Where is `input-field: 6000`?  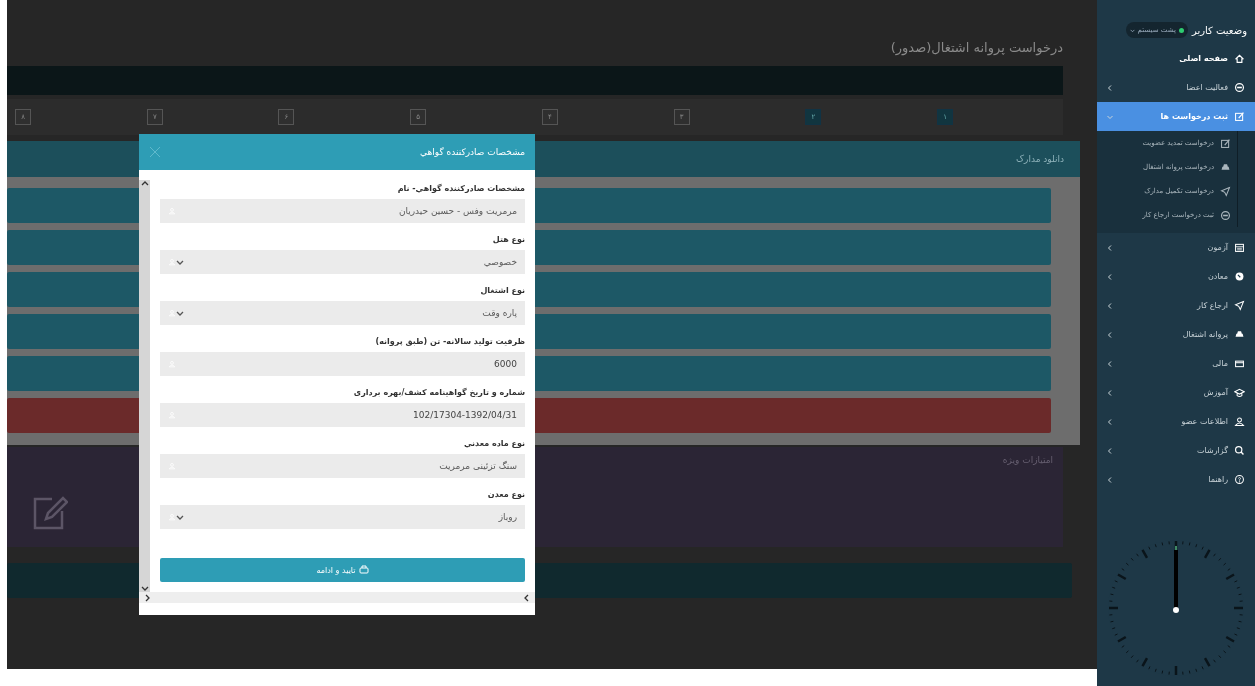
input-field: 6000 is located at coordinates (342, 364).